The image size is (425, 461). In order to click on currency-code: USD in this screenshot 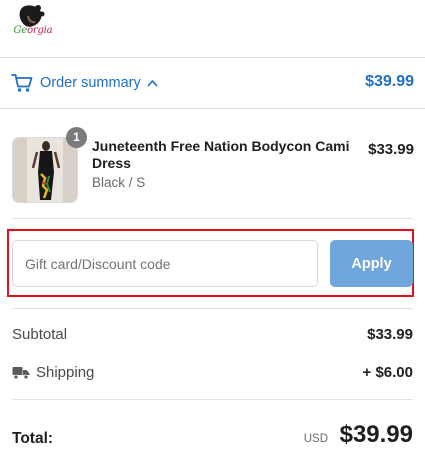, I will do `click(315, 439)`.